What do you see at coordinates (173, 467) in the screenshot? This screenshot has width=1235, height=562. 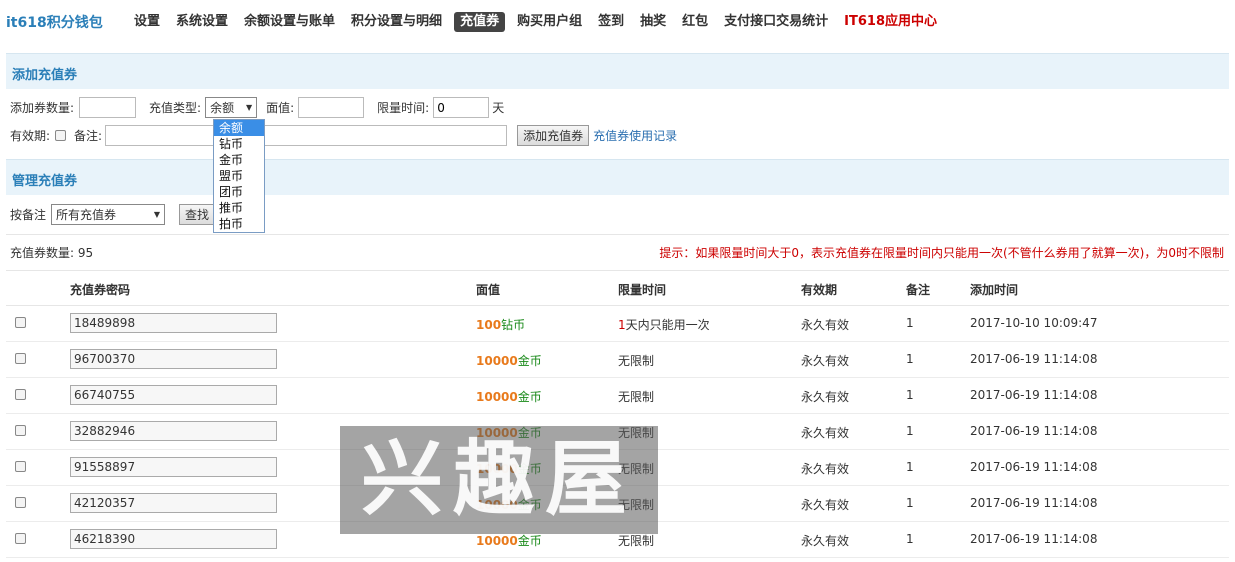 I see `password-field: 91558897` at bounding box center [173, 467].